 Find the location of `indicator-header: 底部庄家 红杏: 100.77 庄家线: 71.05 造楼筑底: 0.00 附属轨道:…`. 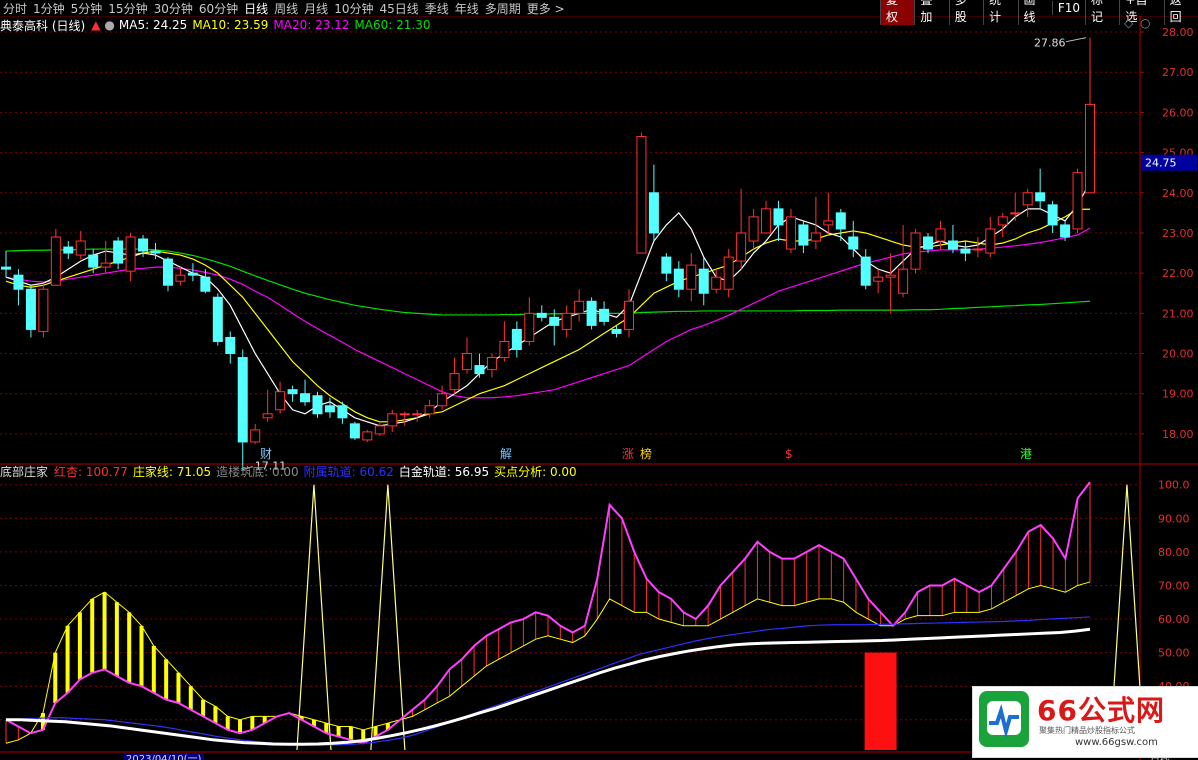

indicator-header: 底部庄家 红杏: 100.77 庄家线: 71.05 造楼筑底: 0.00 附属轨道:… is located at coordinates (291, 471).